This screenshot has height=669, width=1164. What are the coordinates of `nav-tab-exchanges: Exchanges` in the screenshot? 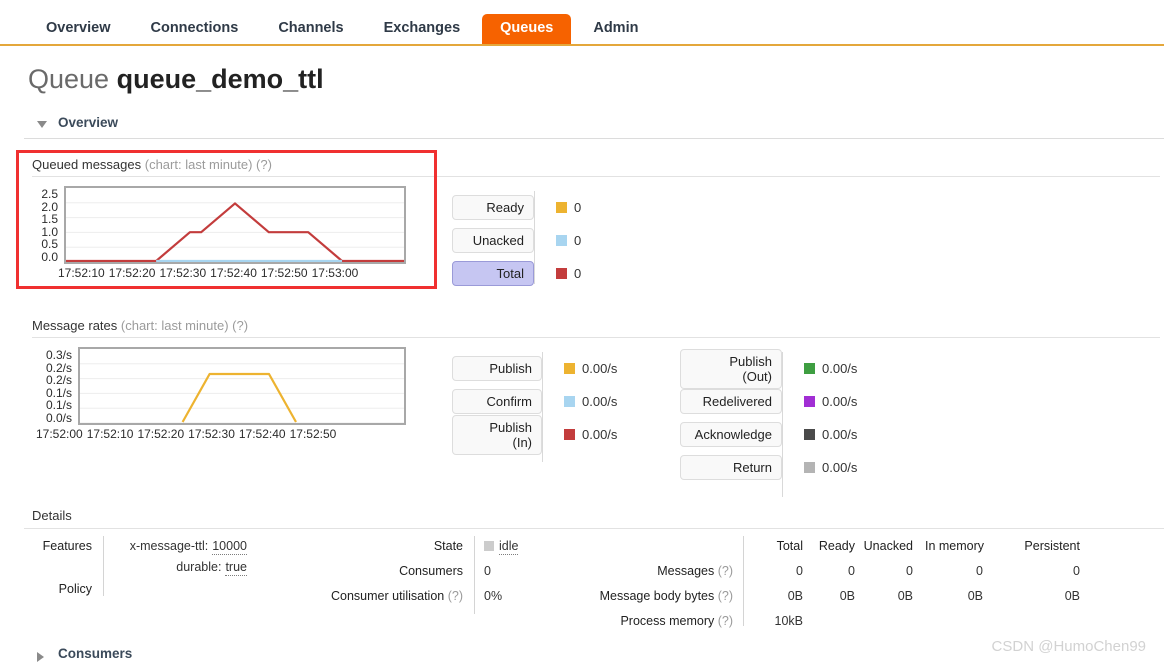 It's located at (422, 29).